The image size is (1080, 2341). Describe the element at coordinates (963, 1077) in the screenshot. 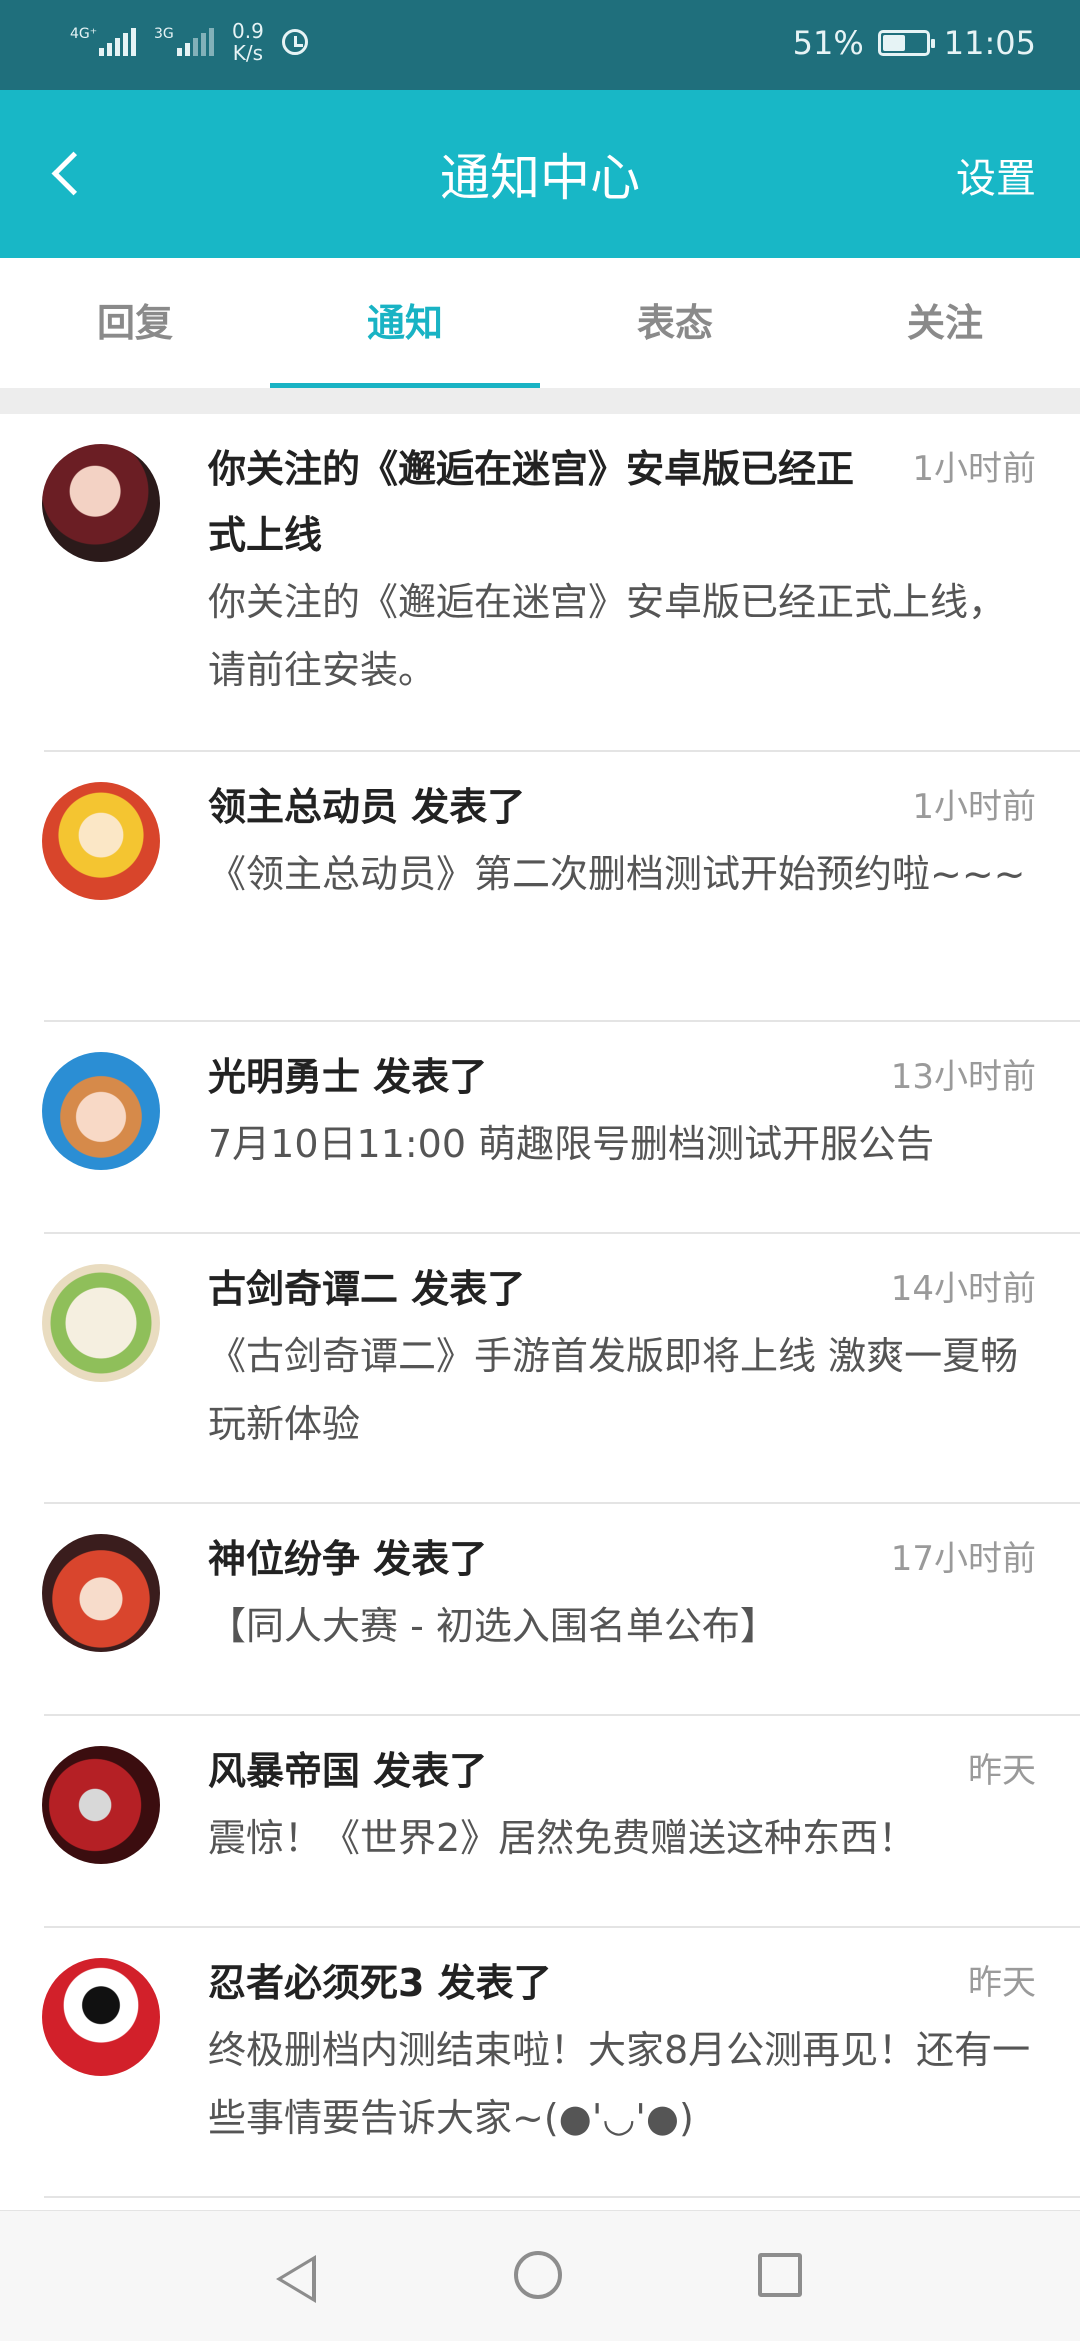

I see `notification-time: 13小时前` at that location.